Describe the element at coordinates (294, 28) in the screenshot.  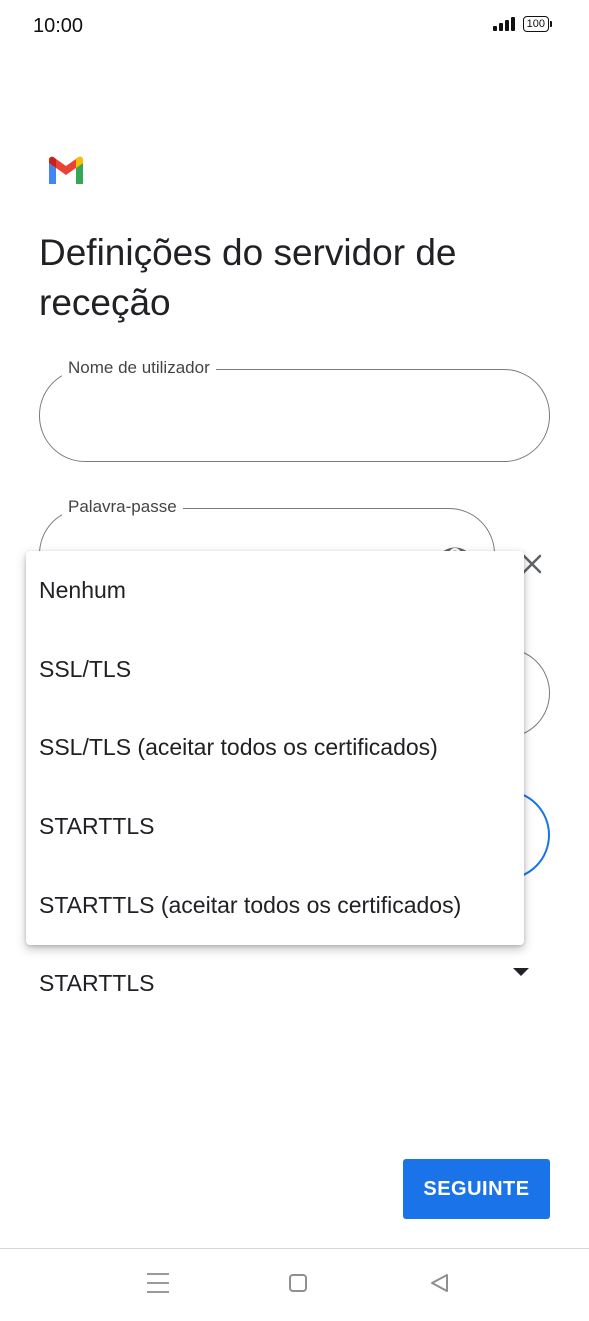
I see `status-bar: 10:00 100` at that location.